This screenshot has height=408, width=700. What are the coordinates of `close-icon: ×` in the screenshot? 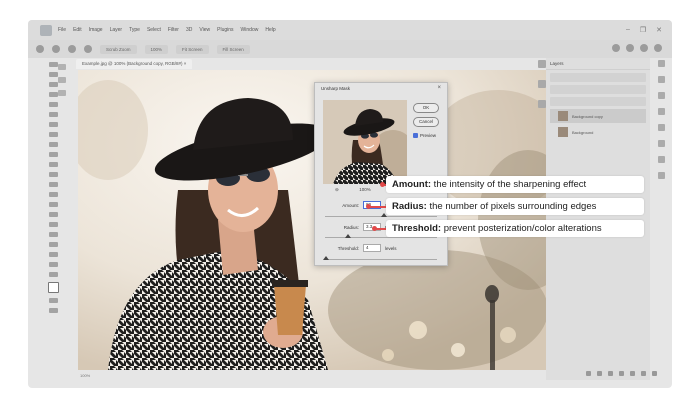 It's located at (439, 88).